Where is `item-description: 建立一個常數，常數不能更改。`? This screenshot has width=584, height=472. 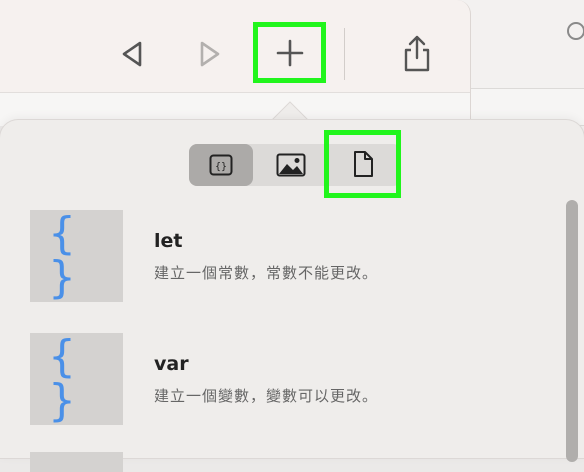
item-description: 建立一個常數，常數不能更改。 is located at coordinates (266, 273).